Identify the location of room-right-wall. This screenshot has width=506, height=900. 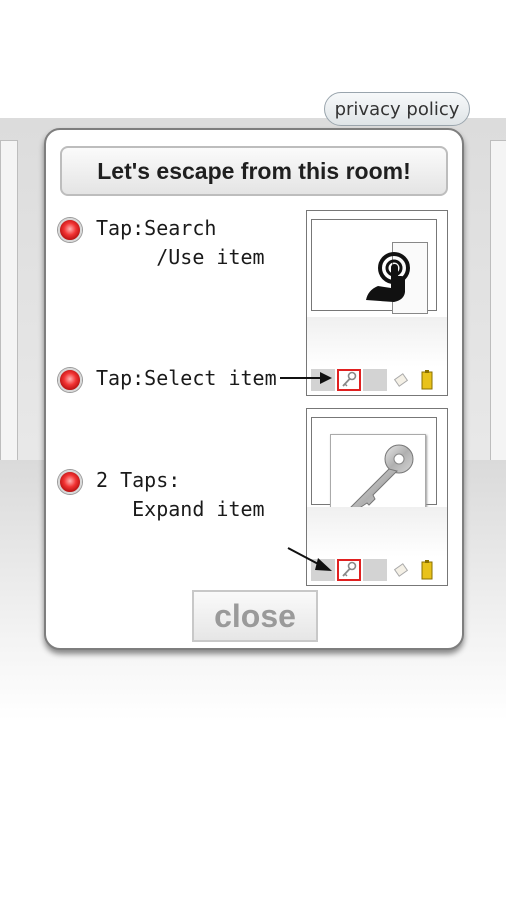
(498, 306).